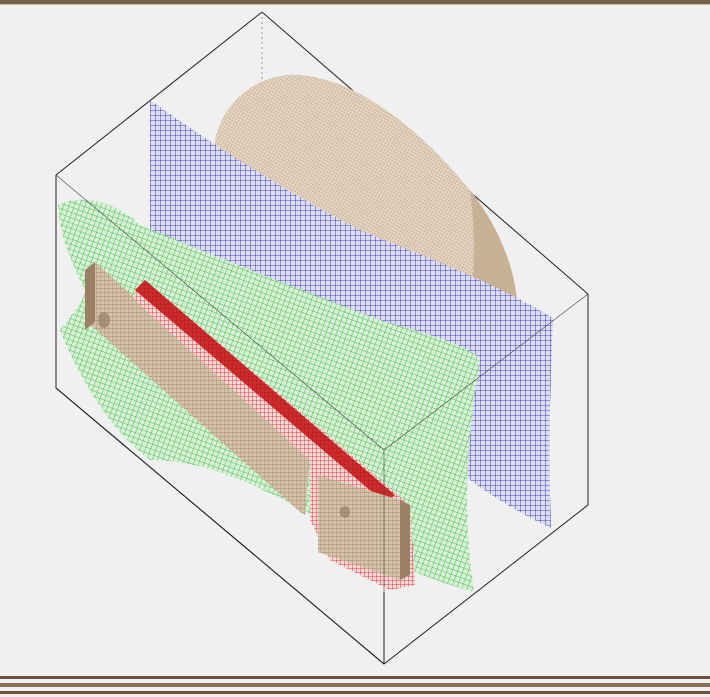 Image resolution: width=710 pixels, height=697 pixels. I want to click on window-bottom-border, so click(355, 686).